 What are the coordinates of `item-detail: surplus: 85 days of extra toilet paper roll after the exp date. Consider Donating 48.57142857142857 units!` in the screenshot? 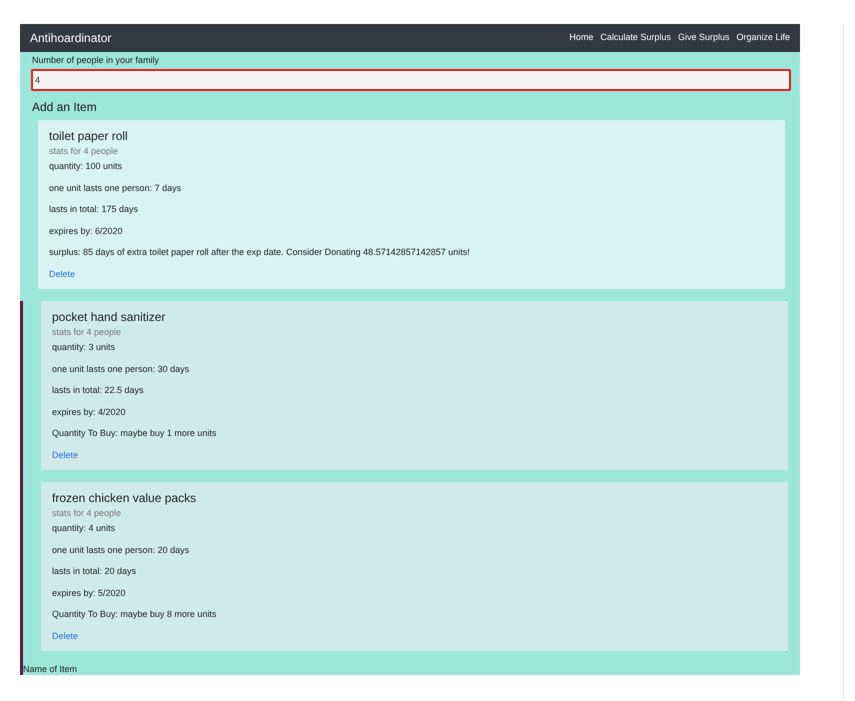 It's located at (260, 252).